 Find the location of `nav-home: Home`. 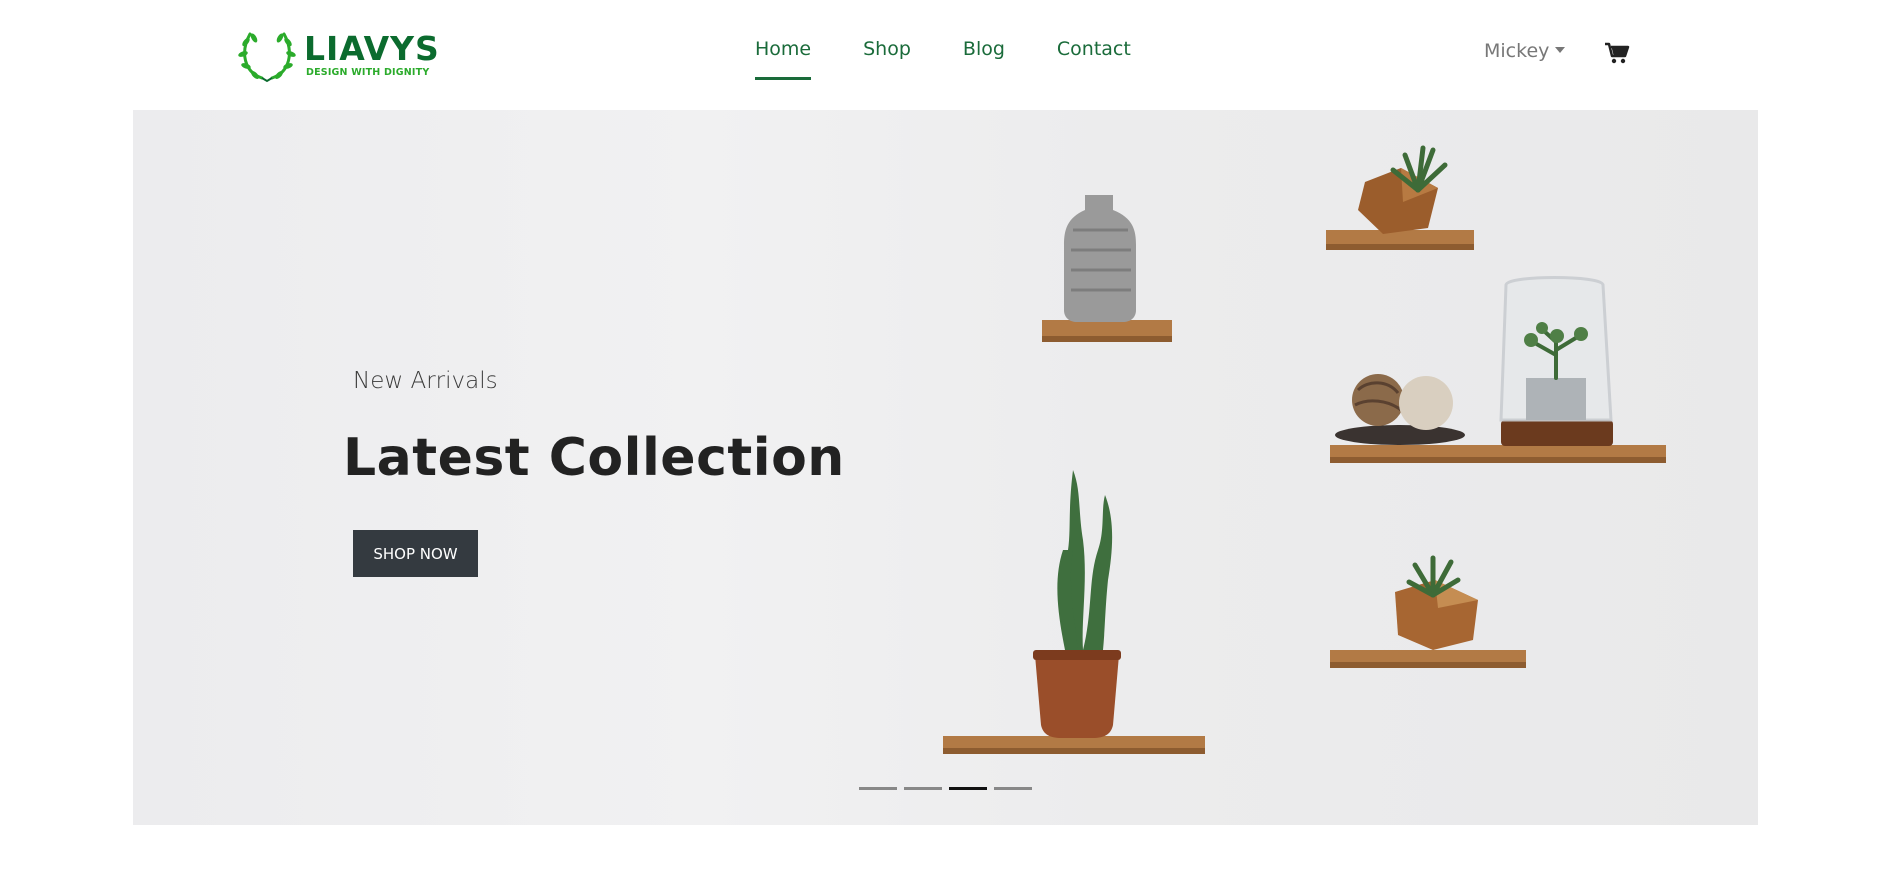

nav-home: Home is located at coordinates (783, 54).